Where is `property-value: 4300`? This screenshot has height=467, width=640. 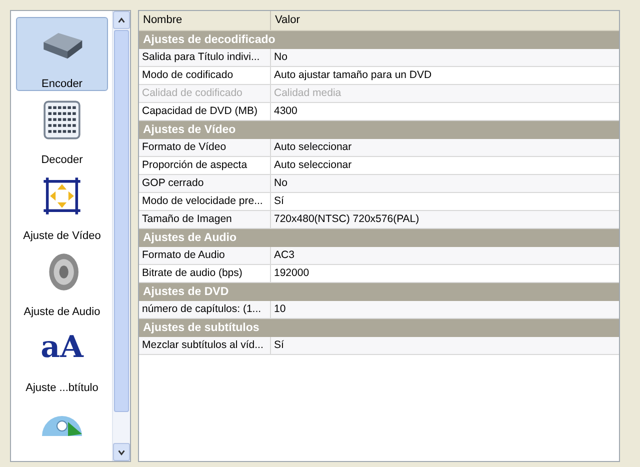 property-value: 4300 is located at coordinates (445, 111).